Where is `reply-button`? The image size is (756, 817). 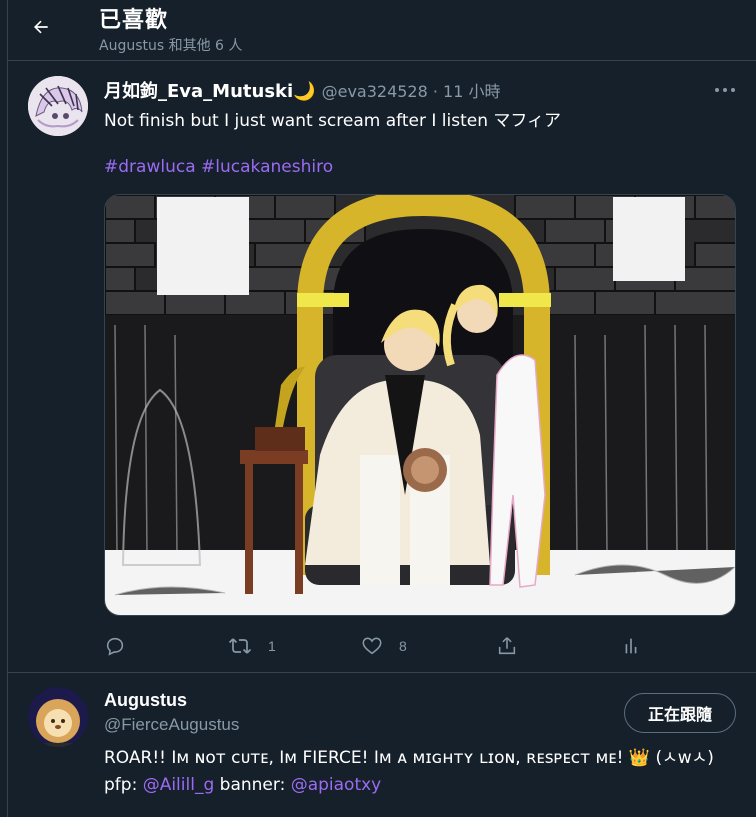
reply-button is located at coordinates (115, 646).